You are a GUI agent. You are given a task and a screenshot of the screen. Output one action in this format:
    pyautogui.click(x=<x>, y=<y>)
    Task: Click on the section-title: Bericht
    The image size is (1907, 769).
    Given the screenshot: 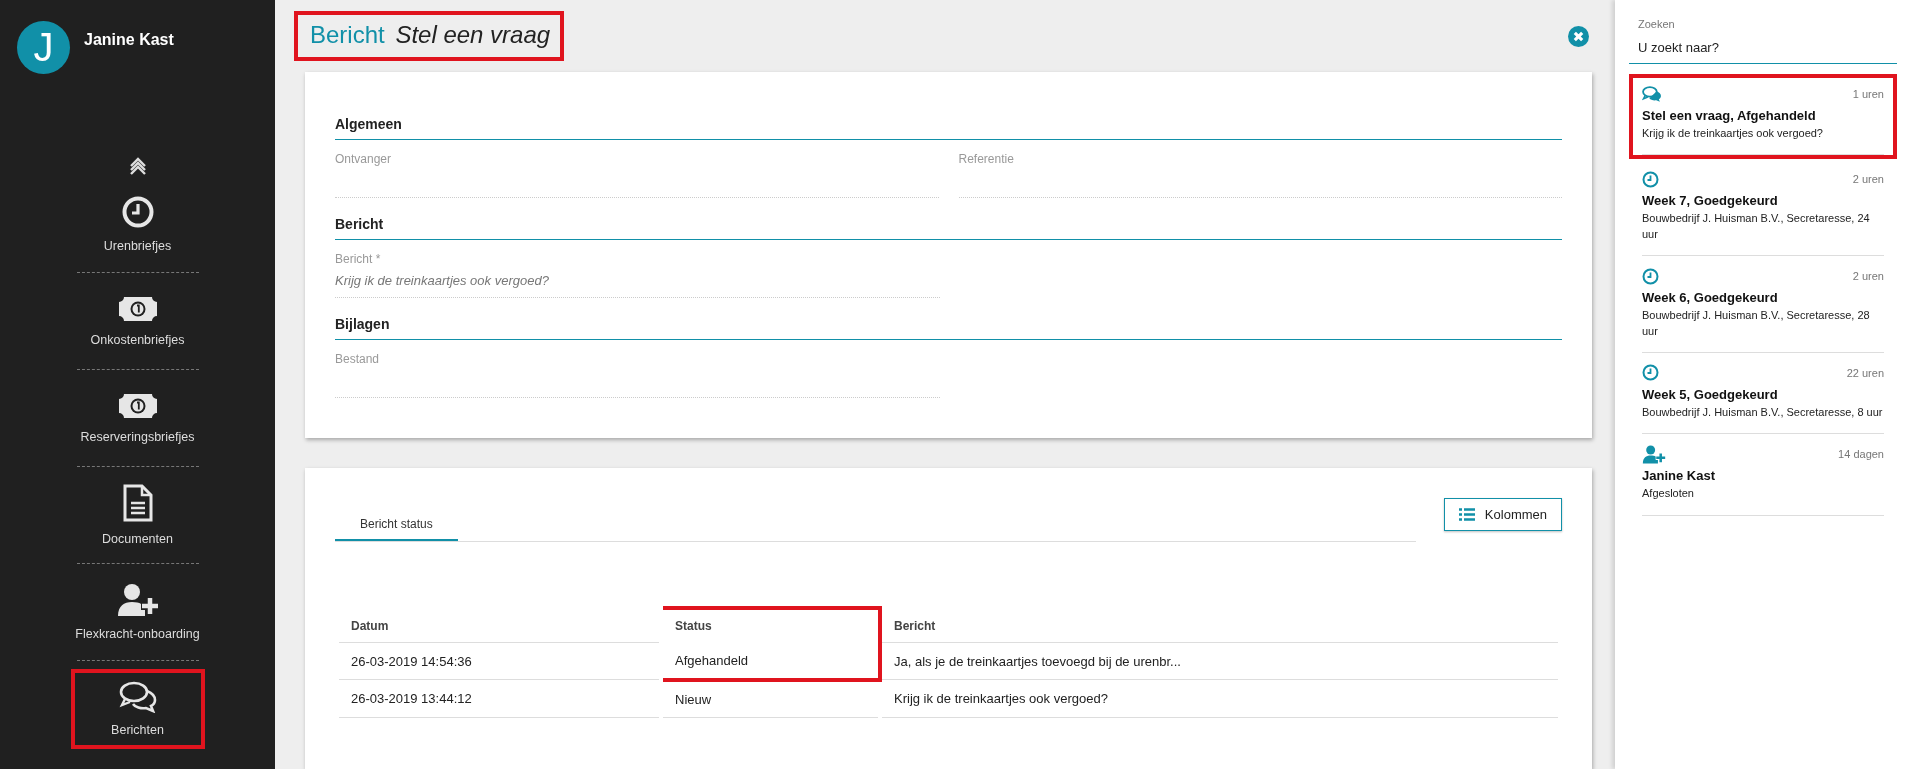 What is the action you would take?
    pyautogui.click(x=948, y=228)
    